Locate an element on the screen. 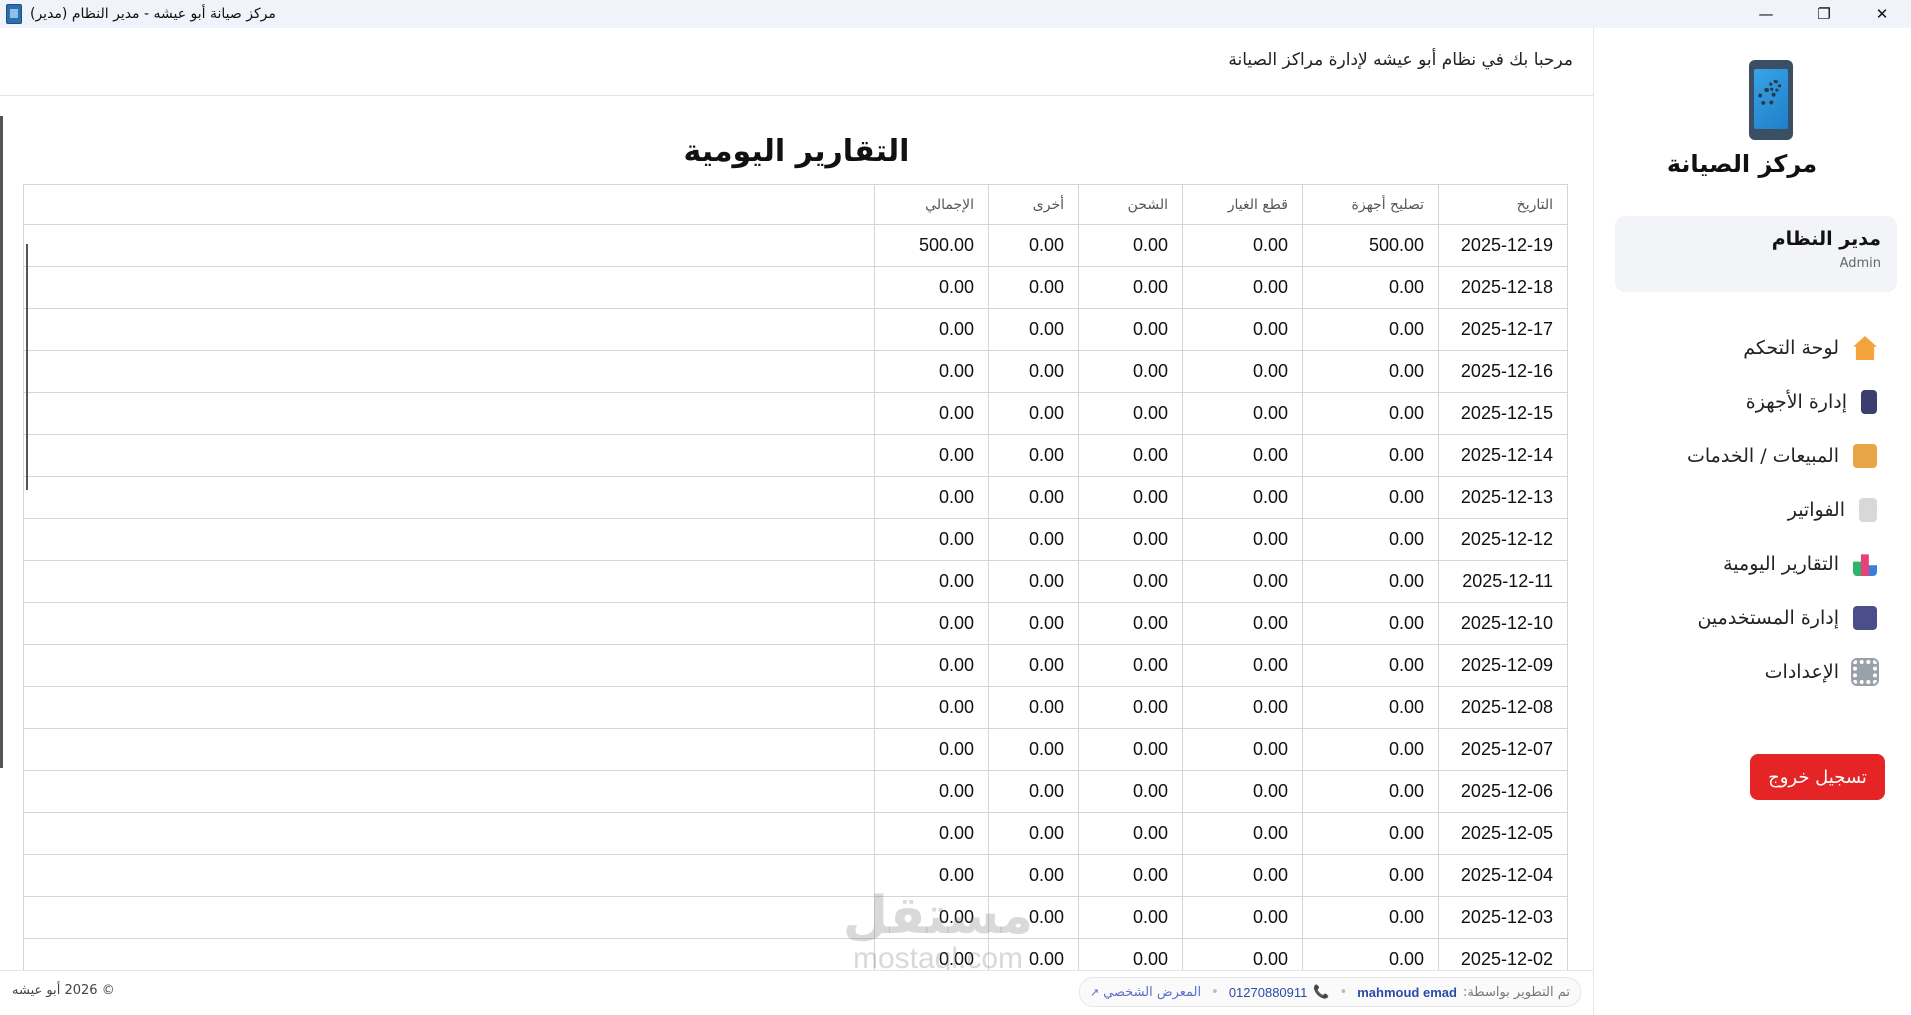  developed-by-label: تم التطوير بواسطة: is located at coordinates (1516, 992).